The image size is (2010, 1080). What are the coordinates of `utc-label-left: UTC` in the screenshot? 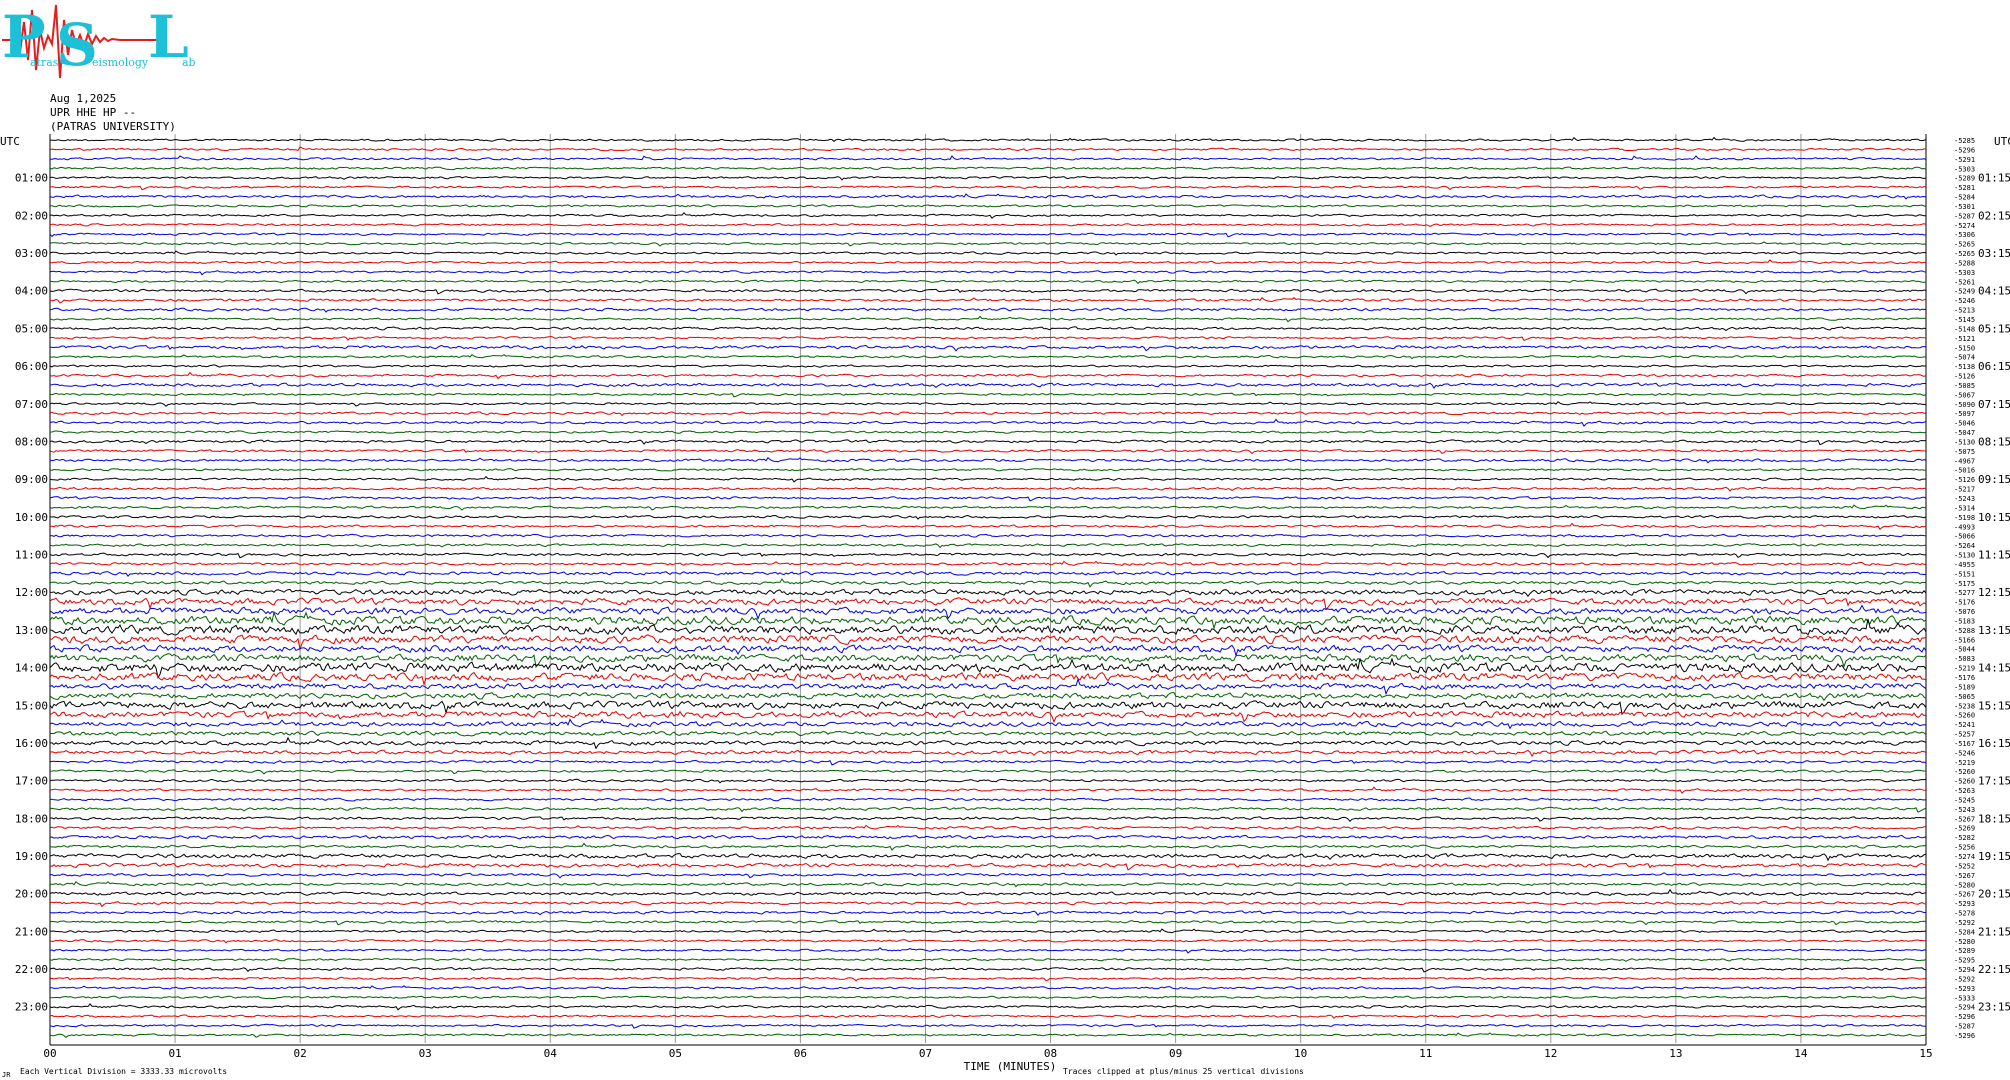 It's located at (10, 141).